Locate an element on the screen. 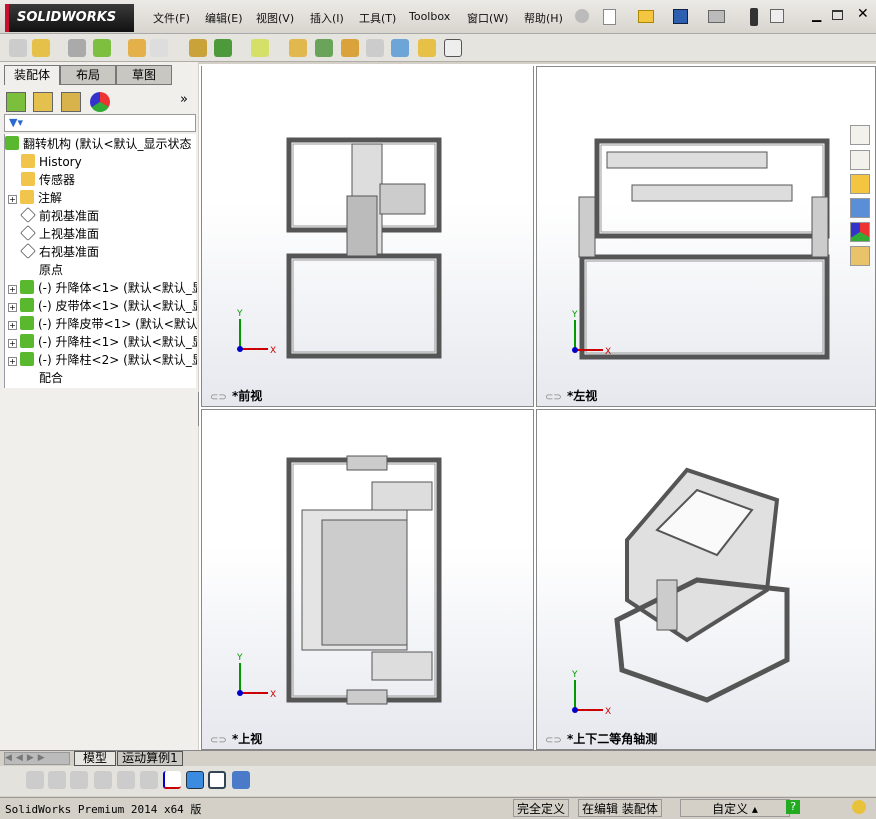 The image size is (876, 819). section-view-icon is located at coordinates (35, 780).